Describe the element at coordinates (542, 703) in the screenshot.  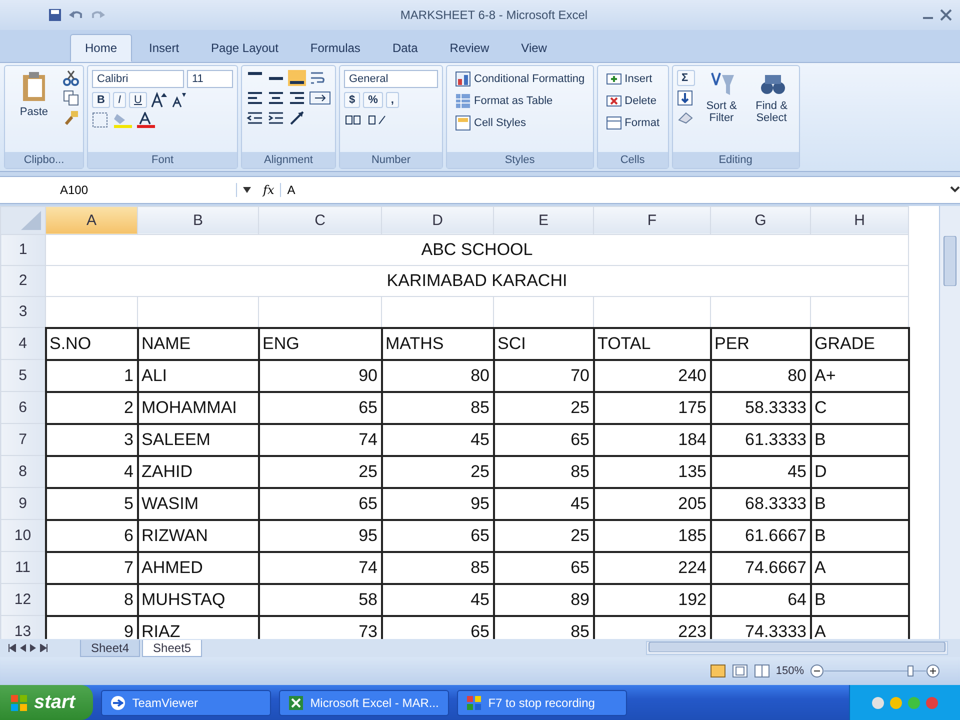
I see `taskbar-item: F7 to stop recording` at that location.